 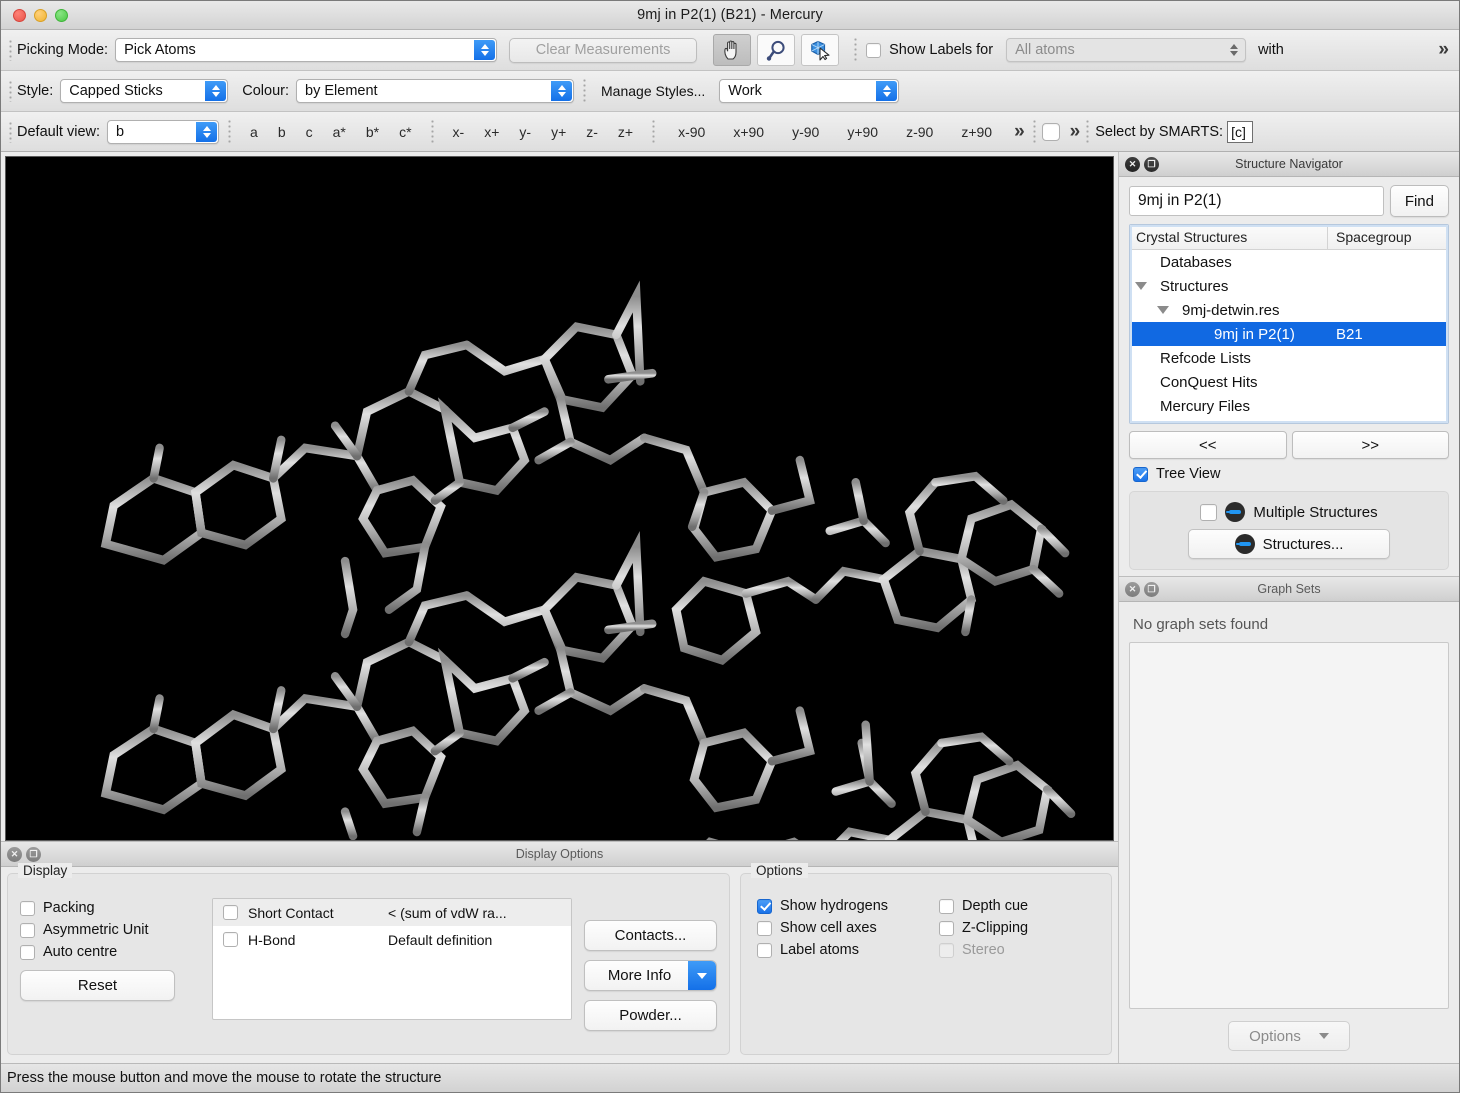 What do you see at coordinates (1289, 262) in the screenshot?
I see `tree-item-databases: Databases` at bounding box center [1289, 262].